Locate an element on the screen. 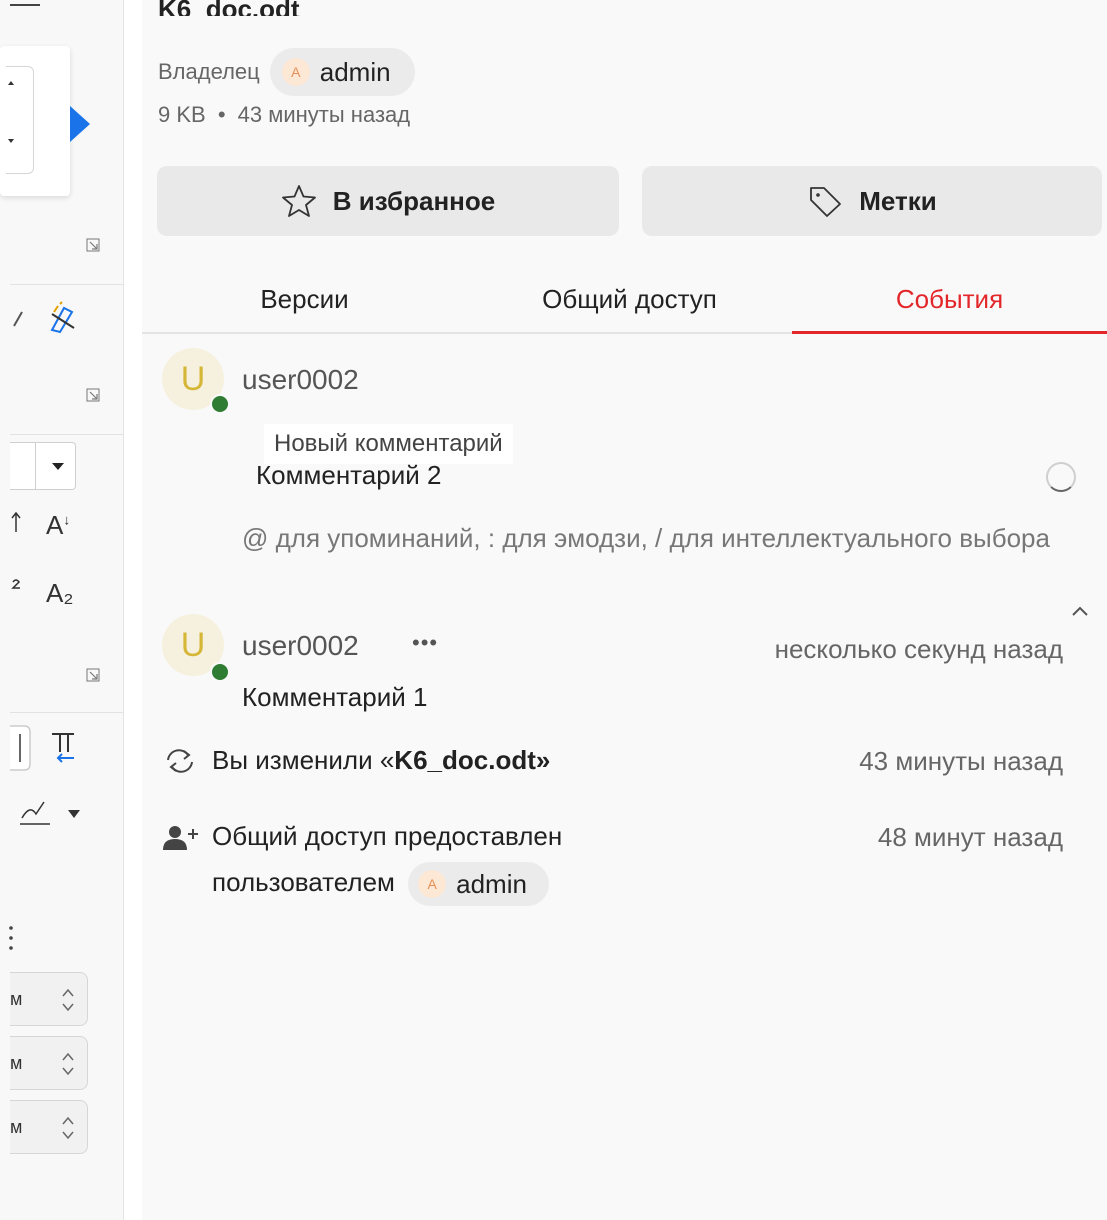  signature-icon is located at coordinates (51, 813).